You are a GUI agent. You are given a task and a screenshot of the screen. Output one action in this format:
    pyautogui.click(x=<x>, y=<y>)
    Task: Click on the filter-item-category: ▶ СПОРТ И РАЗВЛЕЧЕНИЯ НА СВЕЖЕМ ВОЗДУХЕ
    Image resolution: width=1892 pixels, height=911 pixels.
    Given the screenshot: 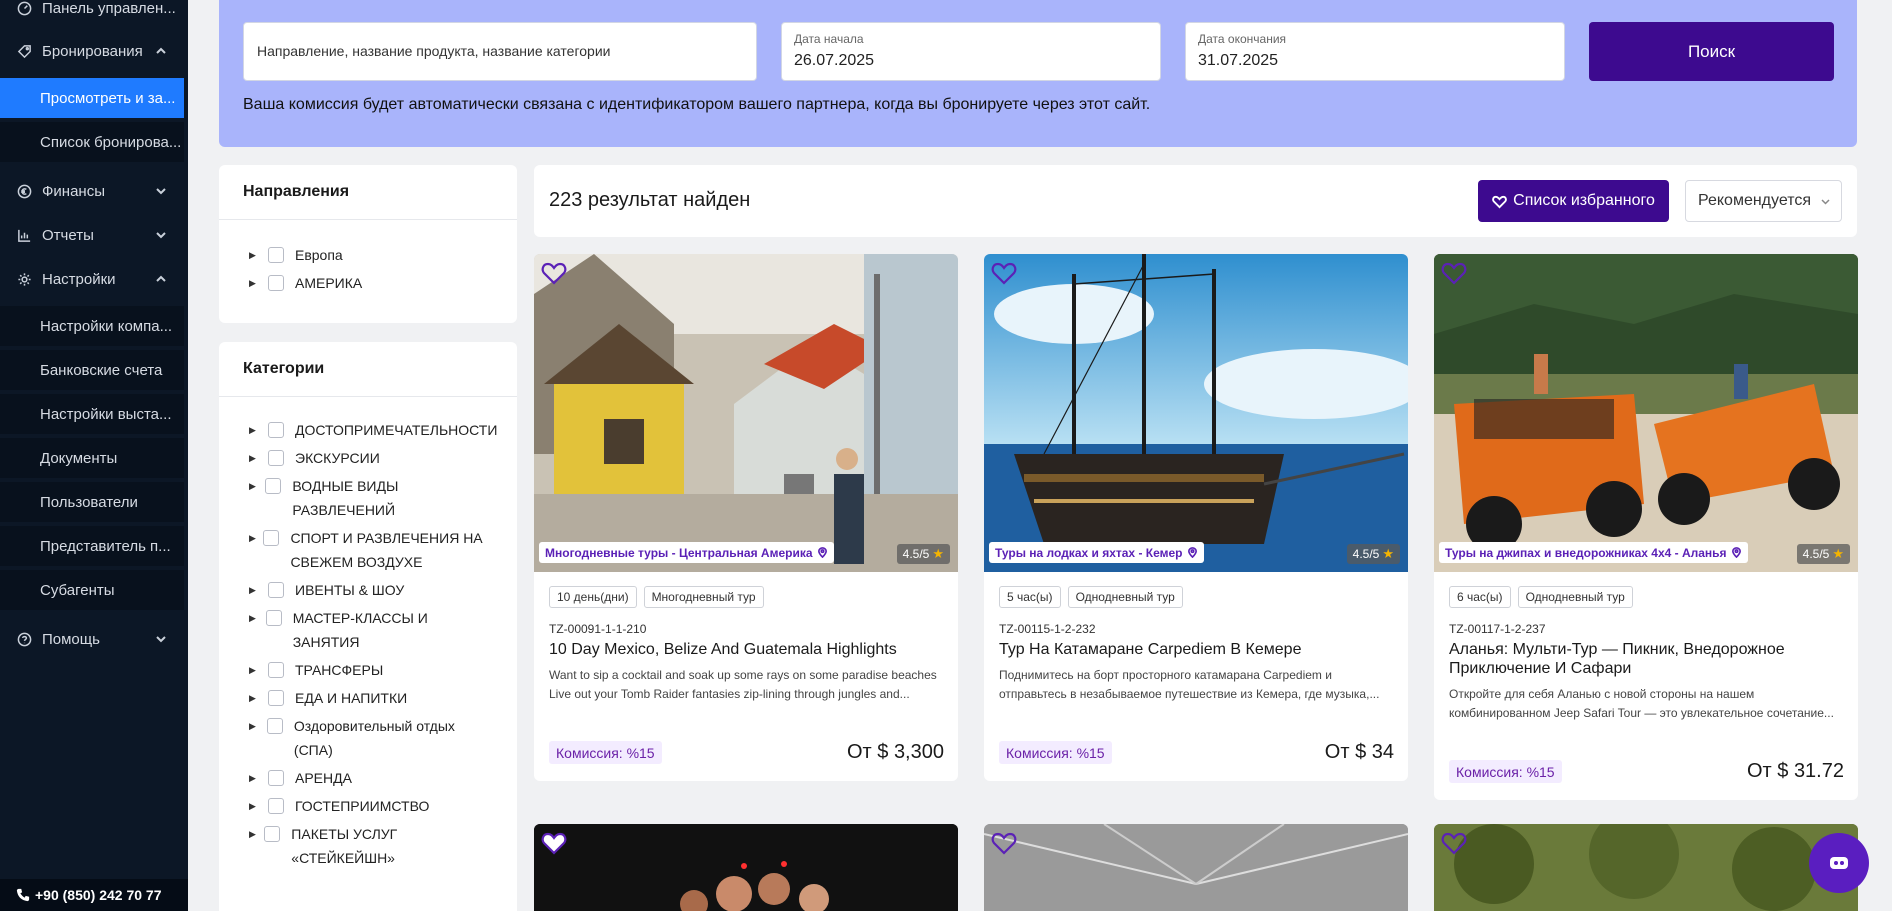 What is the action you would take?
    pyautogui.click(x=371, y=550)
    